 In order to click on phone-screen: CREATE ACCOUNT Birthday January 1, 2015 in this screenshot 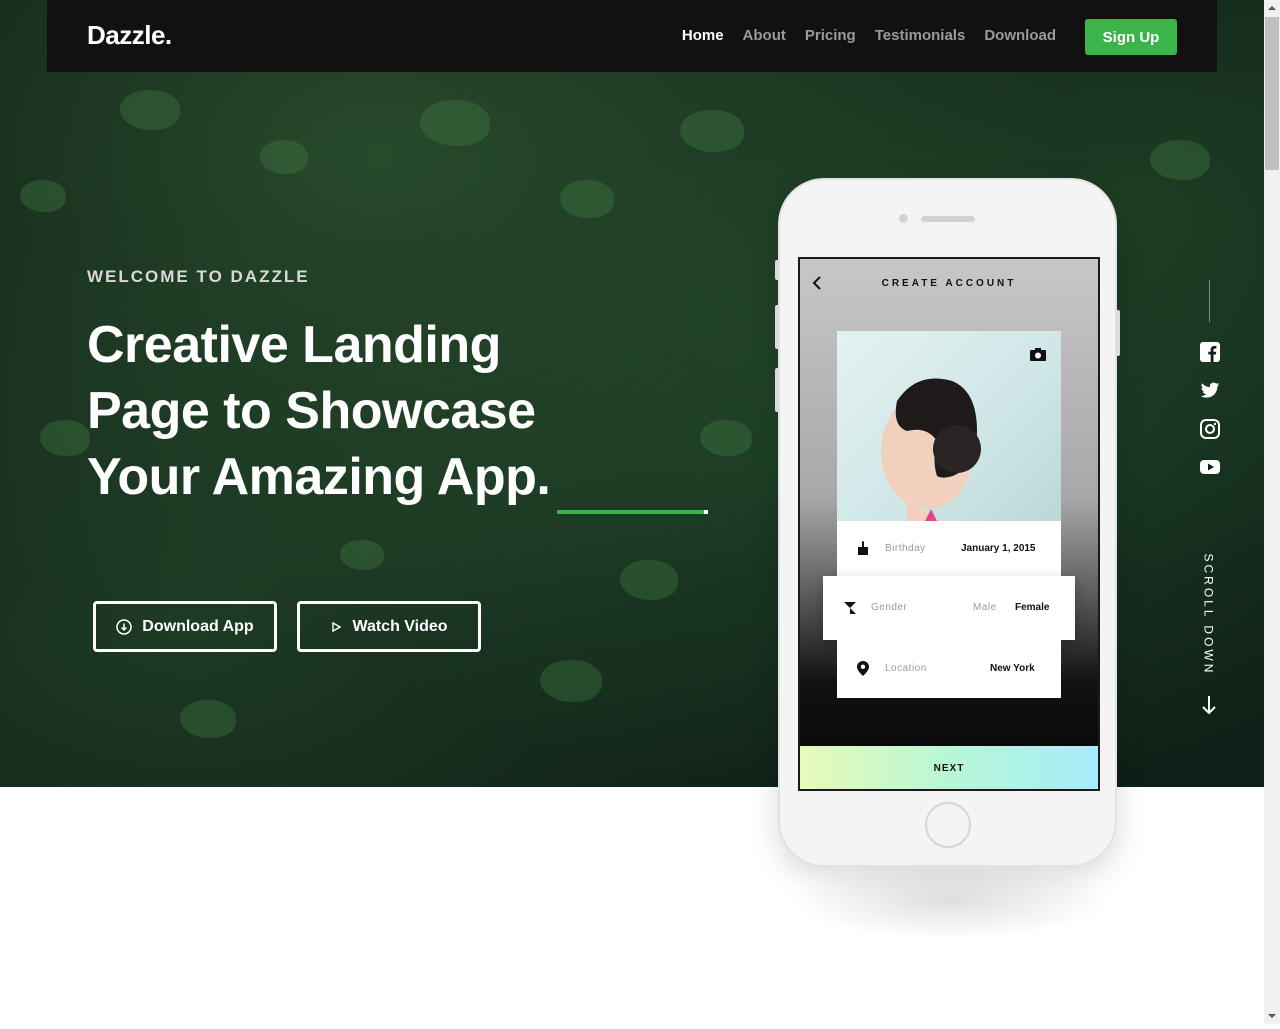, I will do `click(949, 524)`.